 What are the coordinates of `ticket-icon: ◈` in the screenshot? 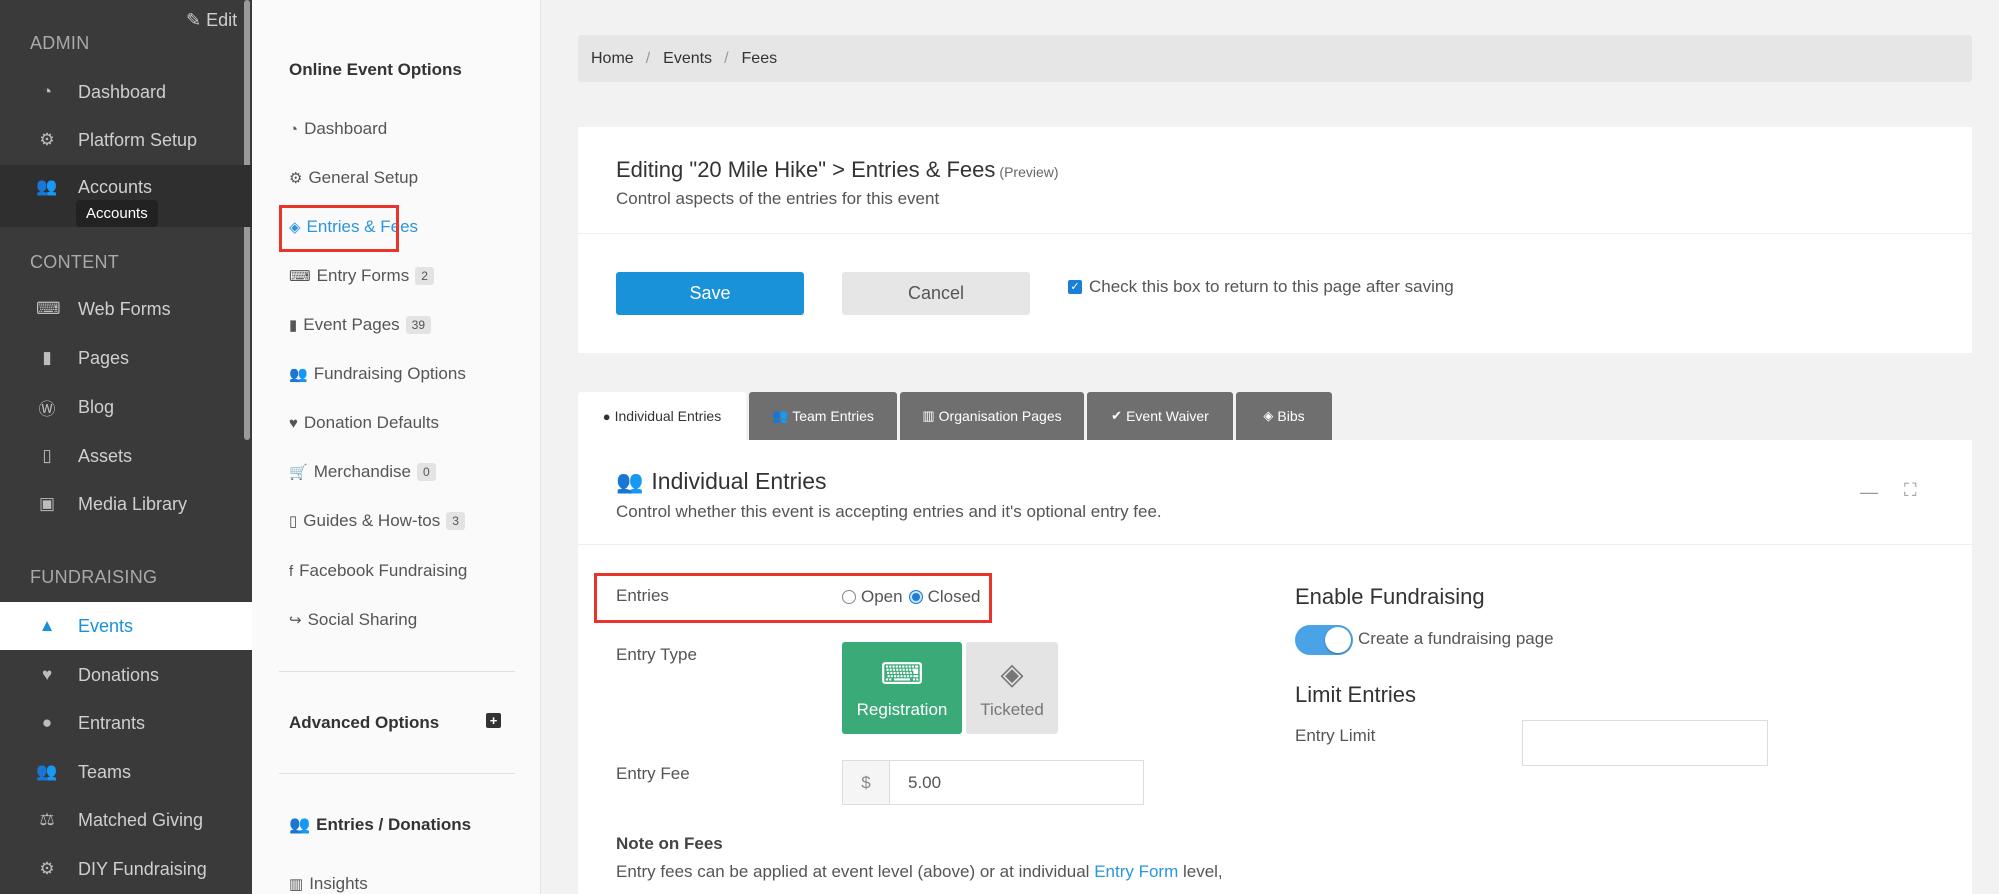 It's located at (1012, 674).